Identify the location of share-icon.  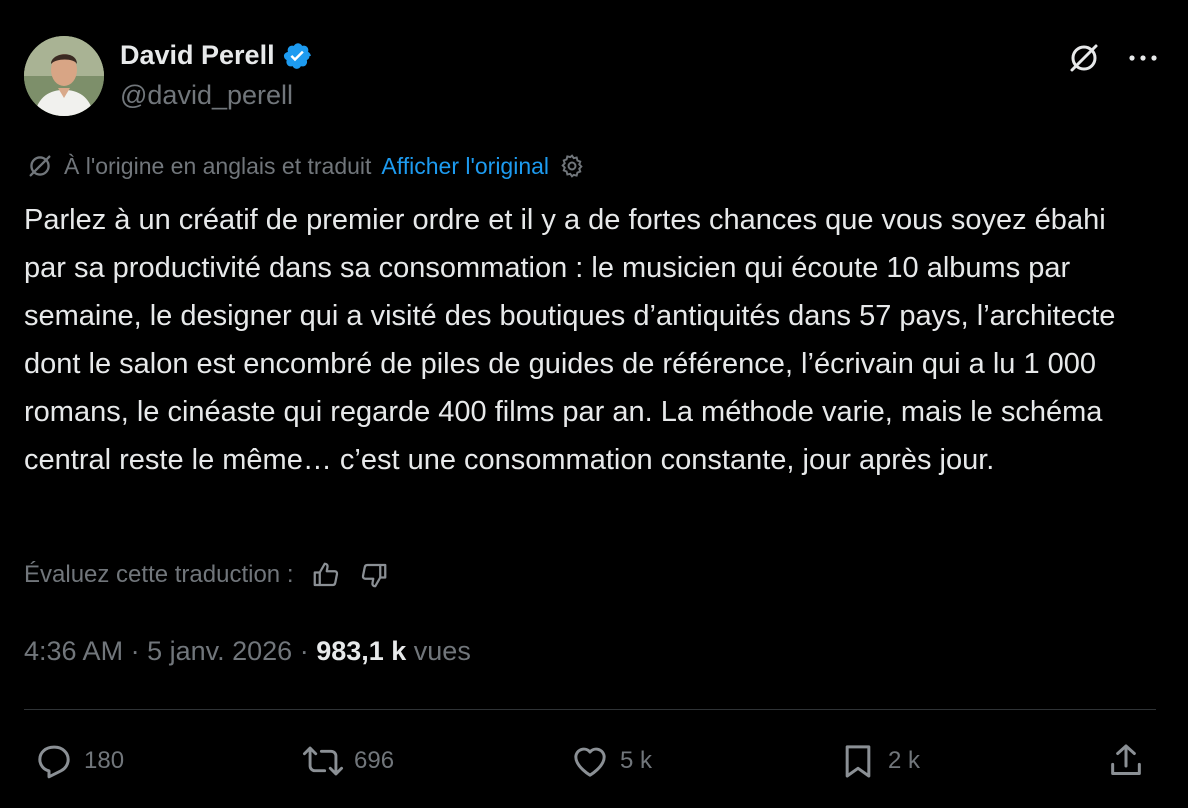
(1126, 761).